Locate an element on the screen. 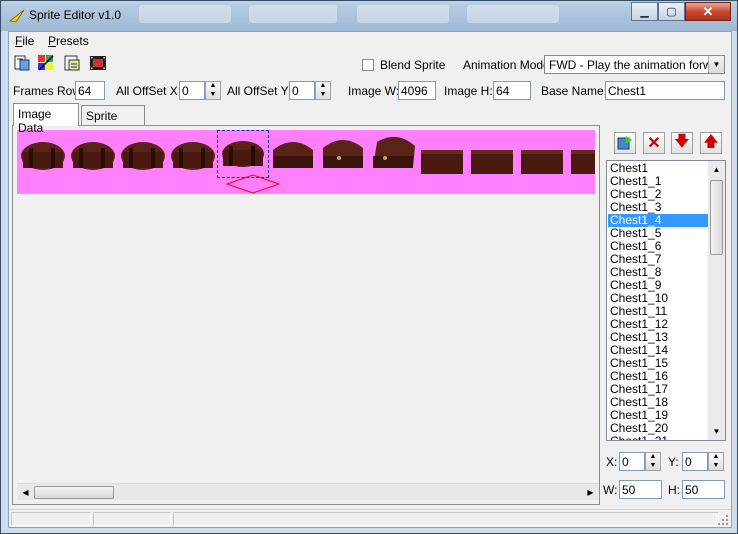 The height and width of the screenshot is (534, 738). y-input: 0 is located at coordinates (695, 461).